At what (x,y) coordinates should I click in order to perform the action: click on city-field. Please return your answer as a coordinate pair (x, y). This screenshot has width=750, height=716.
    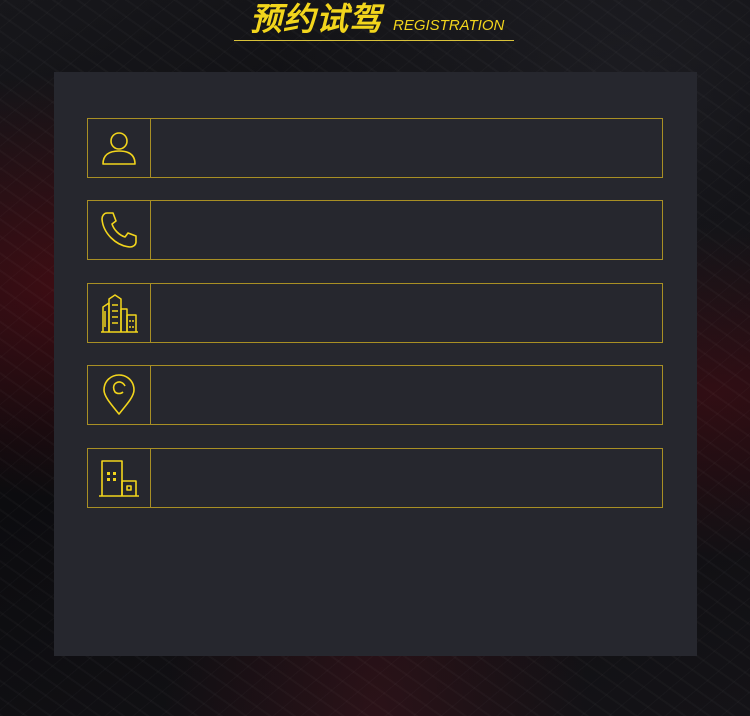
    Looking at the image, I should click on (375, 313).